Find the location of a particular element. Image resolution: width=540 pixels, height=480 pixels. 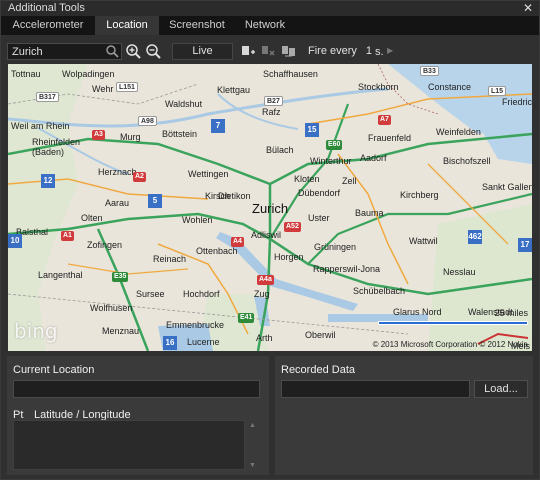

road-shield: A2 is located at coordinates (139, 177).